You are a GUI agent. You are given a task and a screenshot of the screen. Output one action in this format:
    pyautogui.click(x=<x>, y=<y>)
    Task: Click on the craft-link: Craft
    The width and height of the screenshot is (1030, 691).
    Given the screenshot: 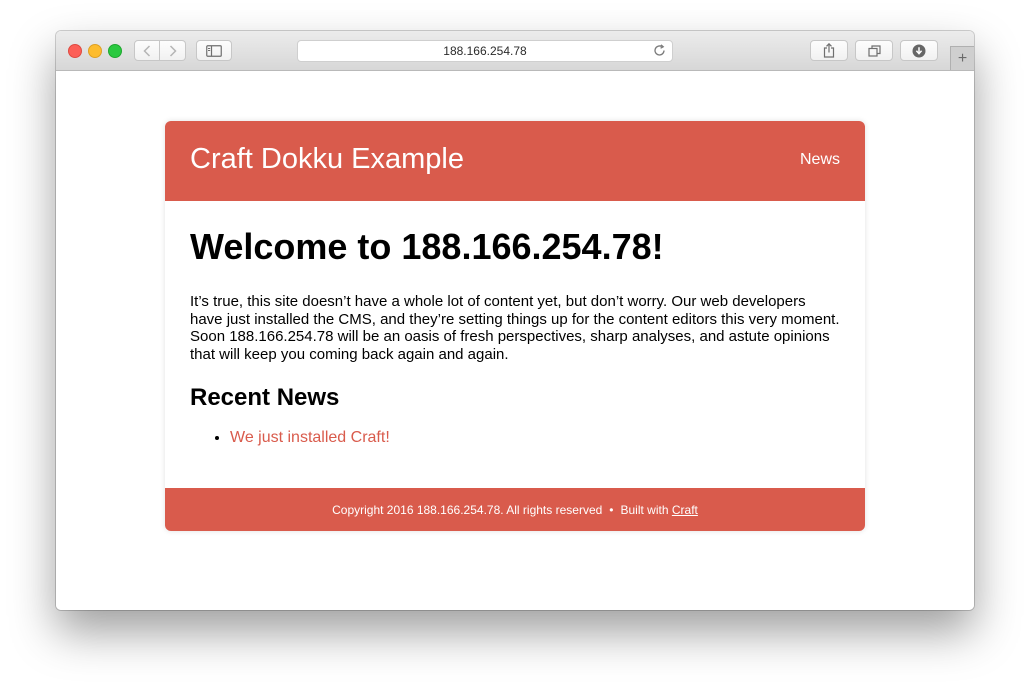 What is the action you would take?
    pyautogui.click(x=685, y=510)
    